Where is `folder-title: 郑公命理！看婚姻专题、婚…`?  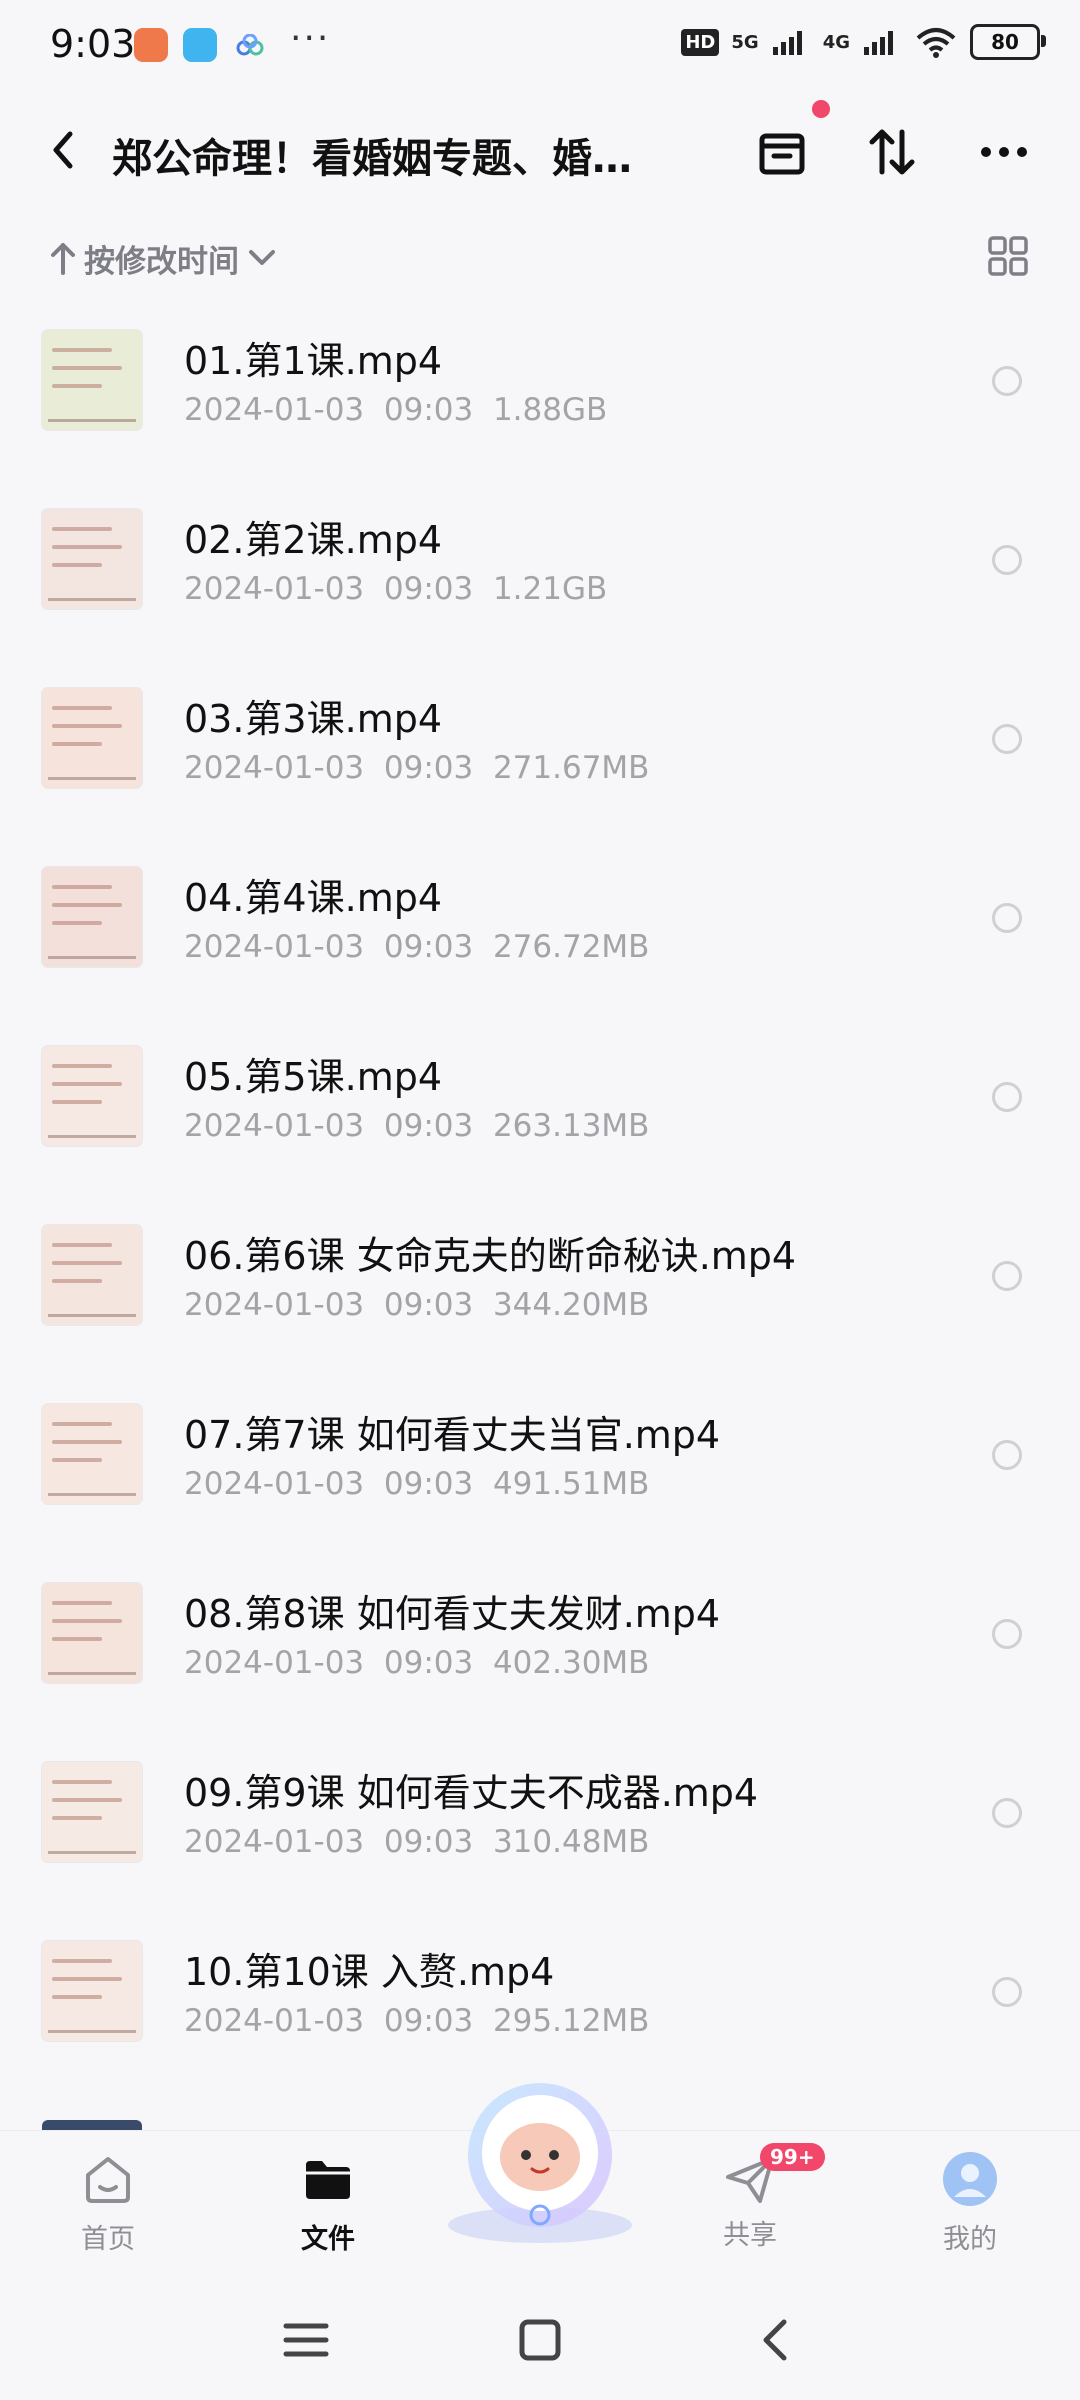 folder-title: 郑公命理！看婚姻专题、婚… is located at coordinates (372, 159).